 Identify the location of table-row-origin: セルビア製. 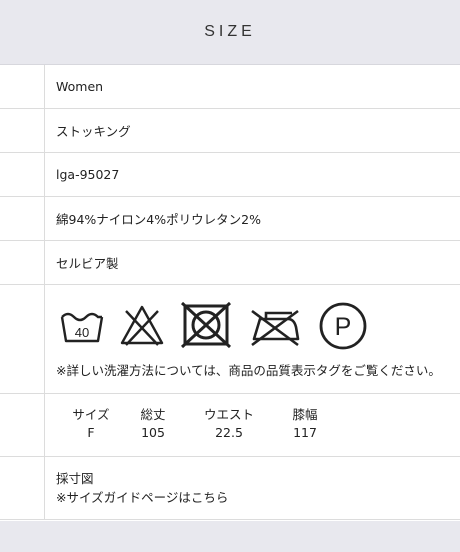
(230, 263).